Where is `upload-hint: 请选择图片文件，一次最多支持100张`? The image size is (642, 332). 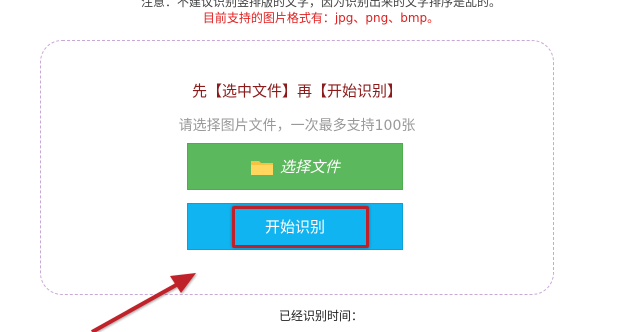
upload-hint: 请选择图片文件，一次最多支持100张 is located at coordinates (297, 126).